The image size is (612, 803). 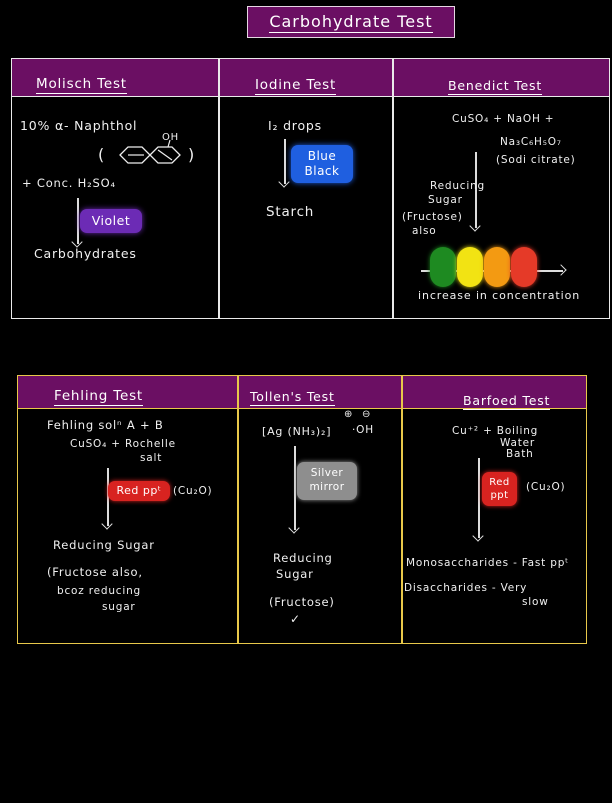 I want to click on barfoed-di-2: slow, so click(x=535, y=602).